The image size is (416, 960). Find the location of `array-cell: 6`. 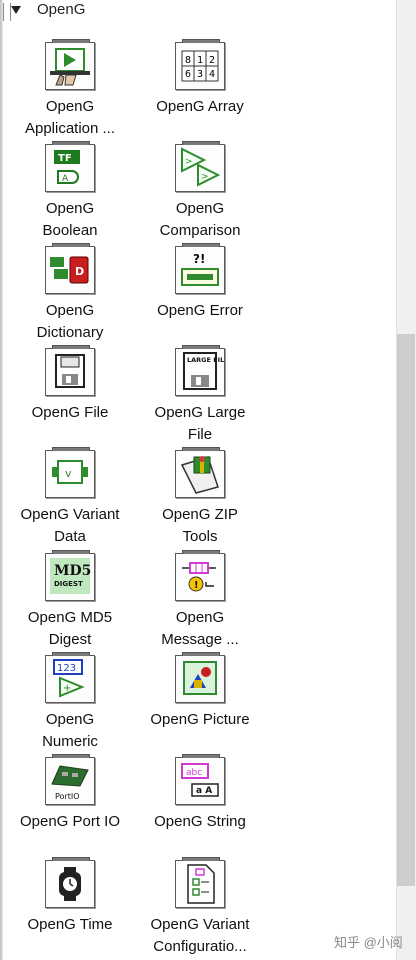

array-cell: 6 is located at coordinates (188, 74).